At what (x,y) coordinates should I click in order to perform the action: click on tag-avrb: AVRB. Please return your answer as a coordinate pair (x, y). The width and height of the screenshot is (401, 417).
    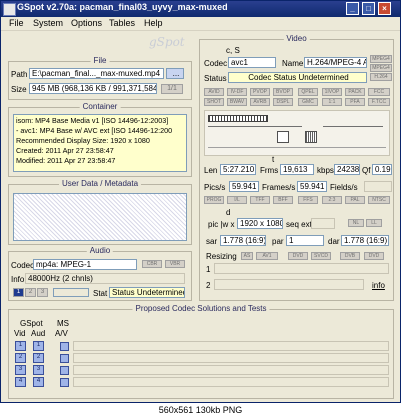
    Looking at the image, I should click on (260, 102).